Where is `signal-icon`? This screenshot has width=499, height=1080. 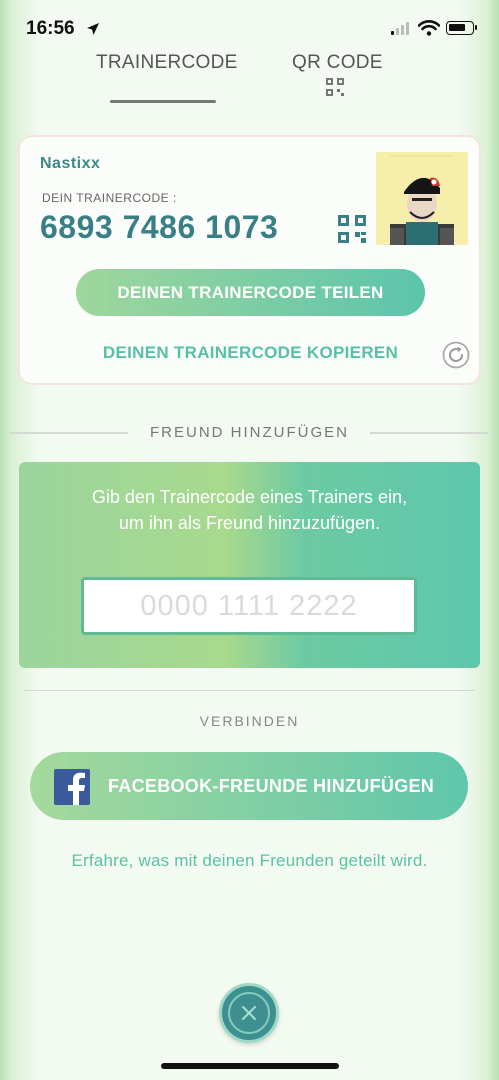 signal-icon is located at coordinates (400, 28).